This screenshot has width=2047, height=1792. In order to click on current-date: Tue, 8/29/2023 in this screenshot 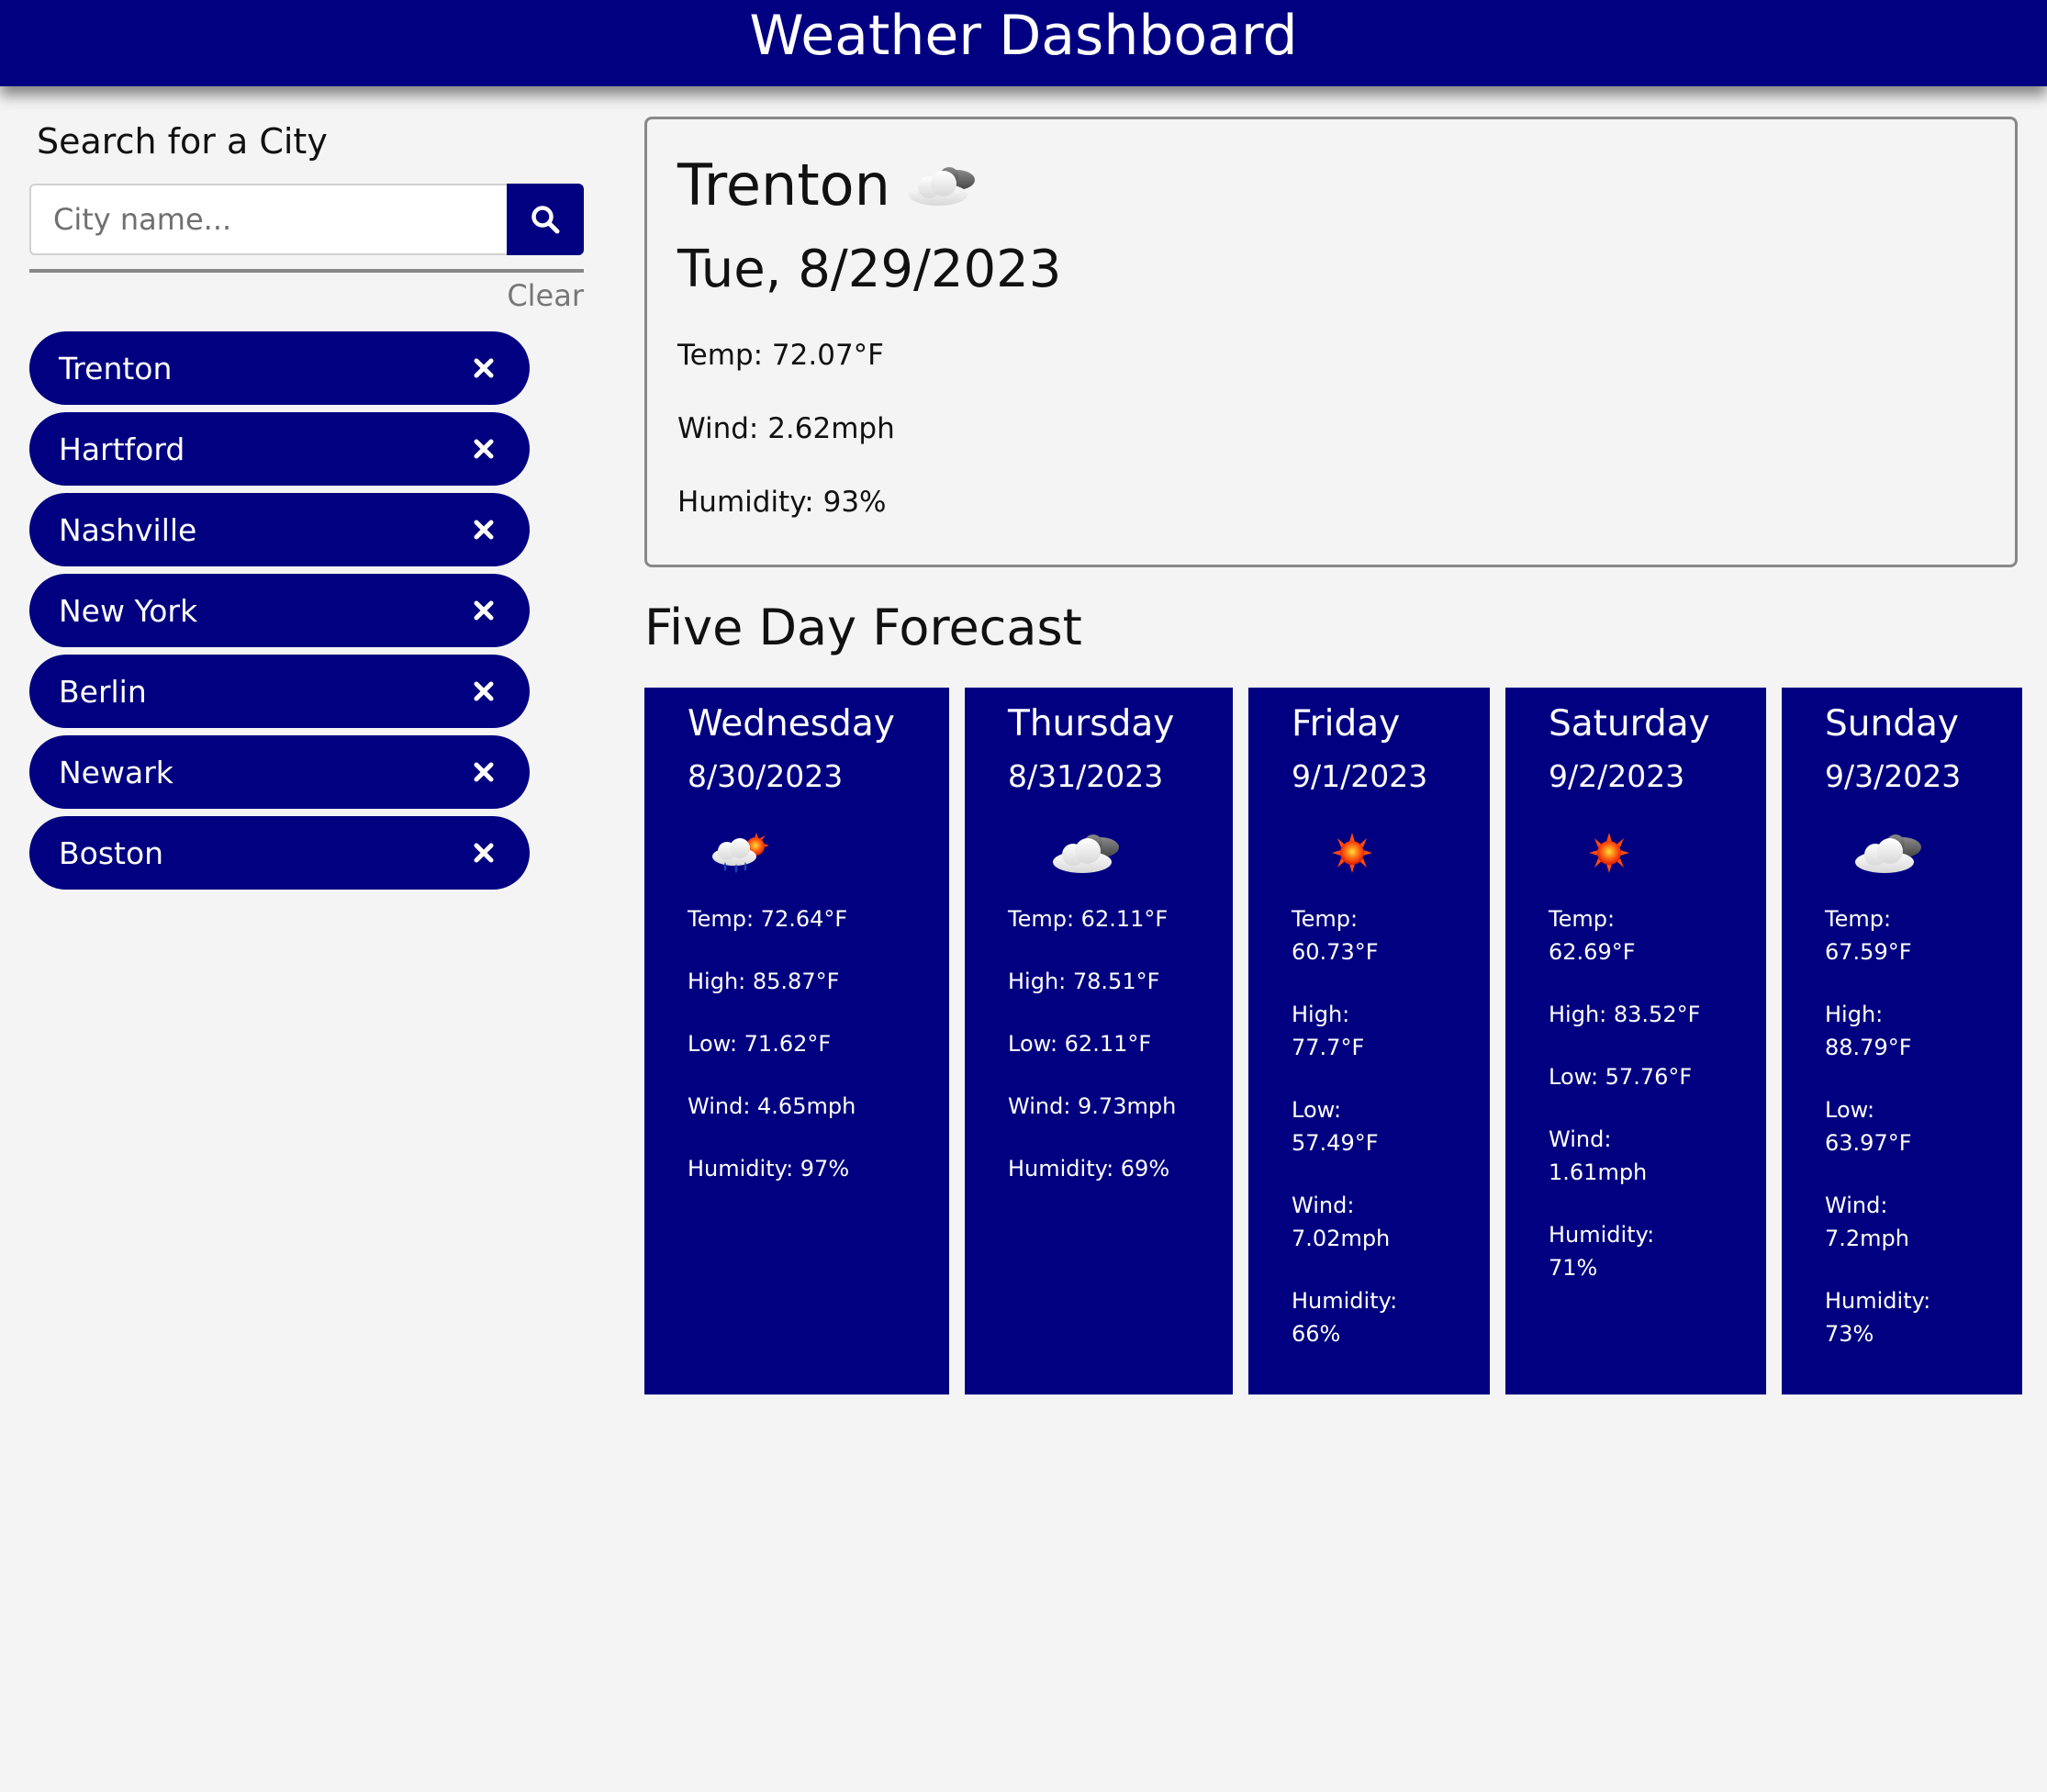, I will do `click(869, 269)`.